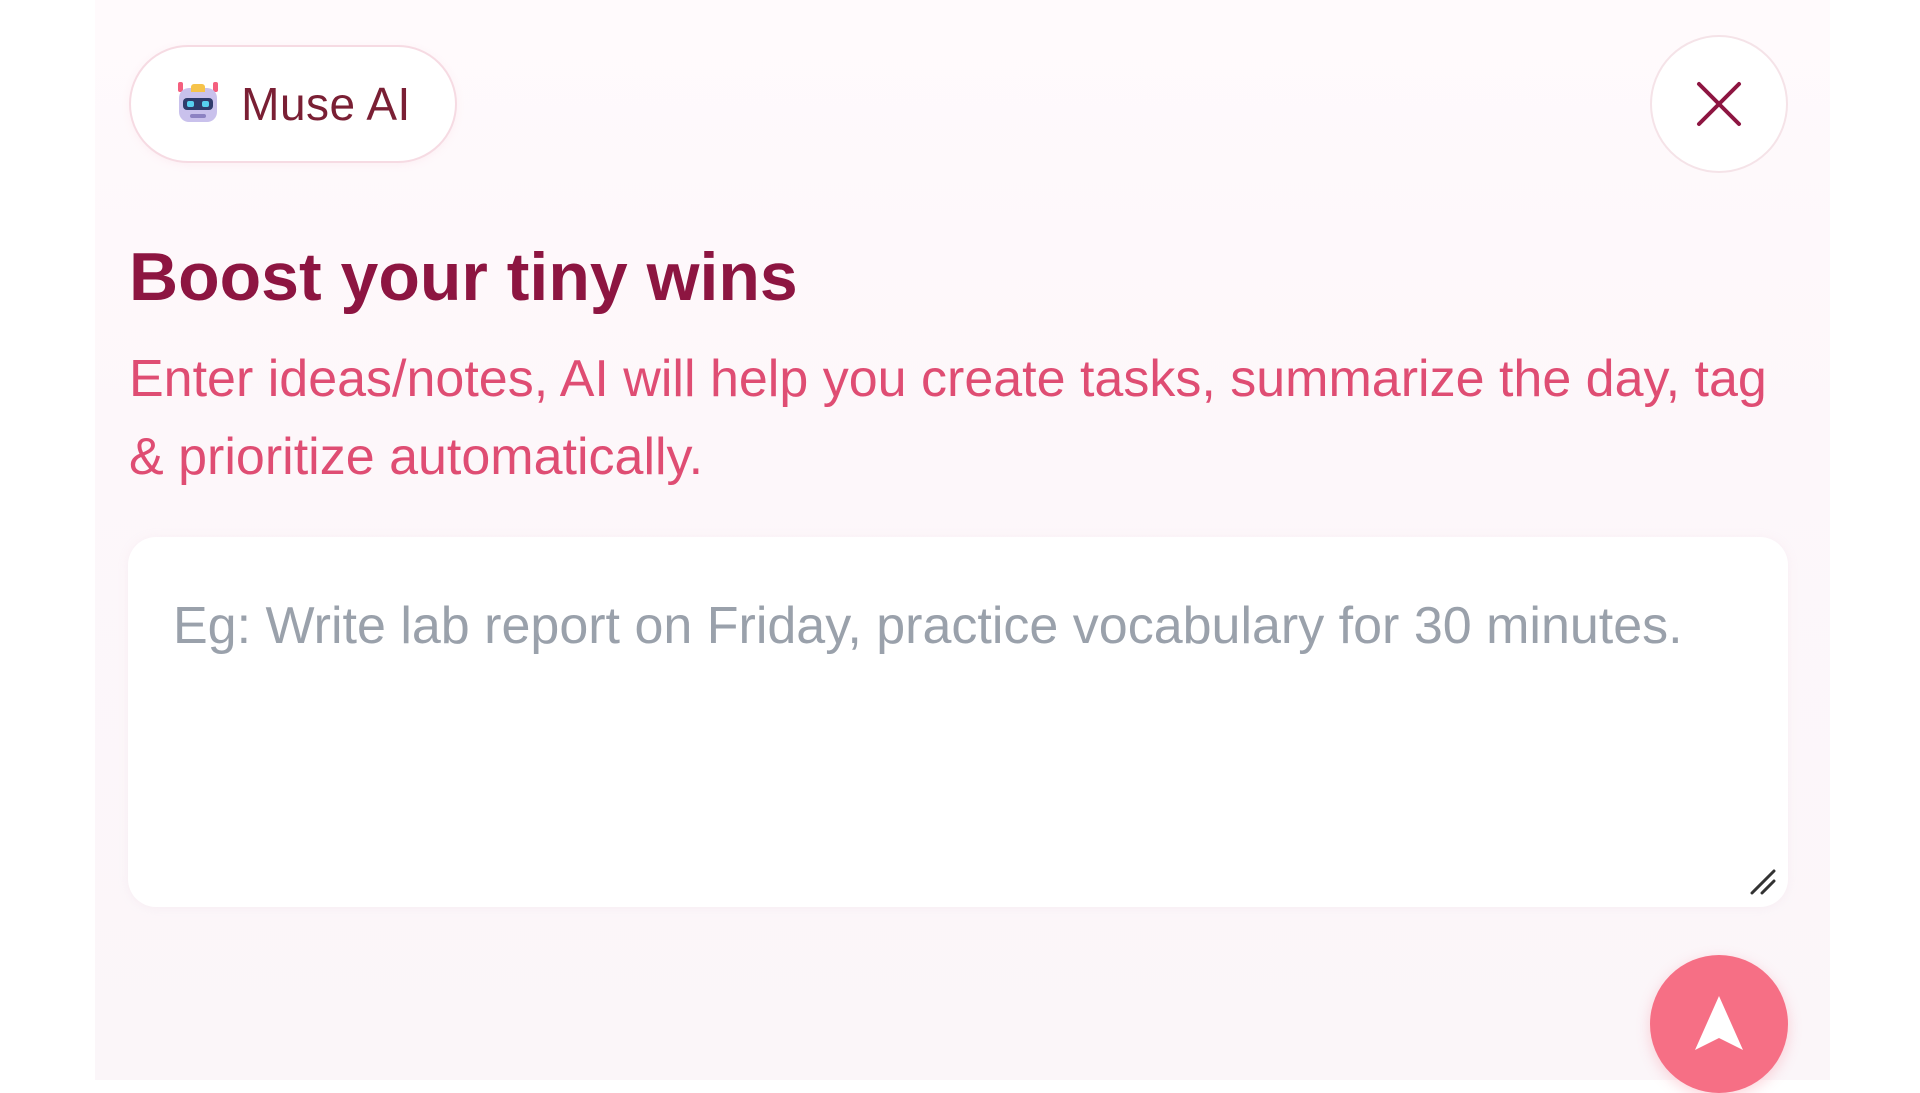 The height and width of the screenshot is (1093, 1920). I want to click on robot-icon, so click(198, 104).